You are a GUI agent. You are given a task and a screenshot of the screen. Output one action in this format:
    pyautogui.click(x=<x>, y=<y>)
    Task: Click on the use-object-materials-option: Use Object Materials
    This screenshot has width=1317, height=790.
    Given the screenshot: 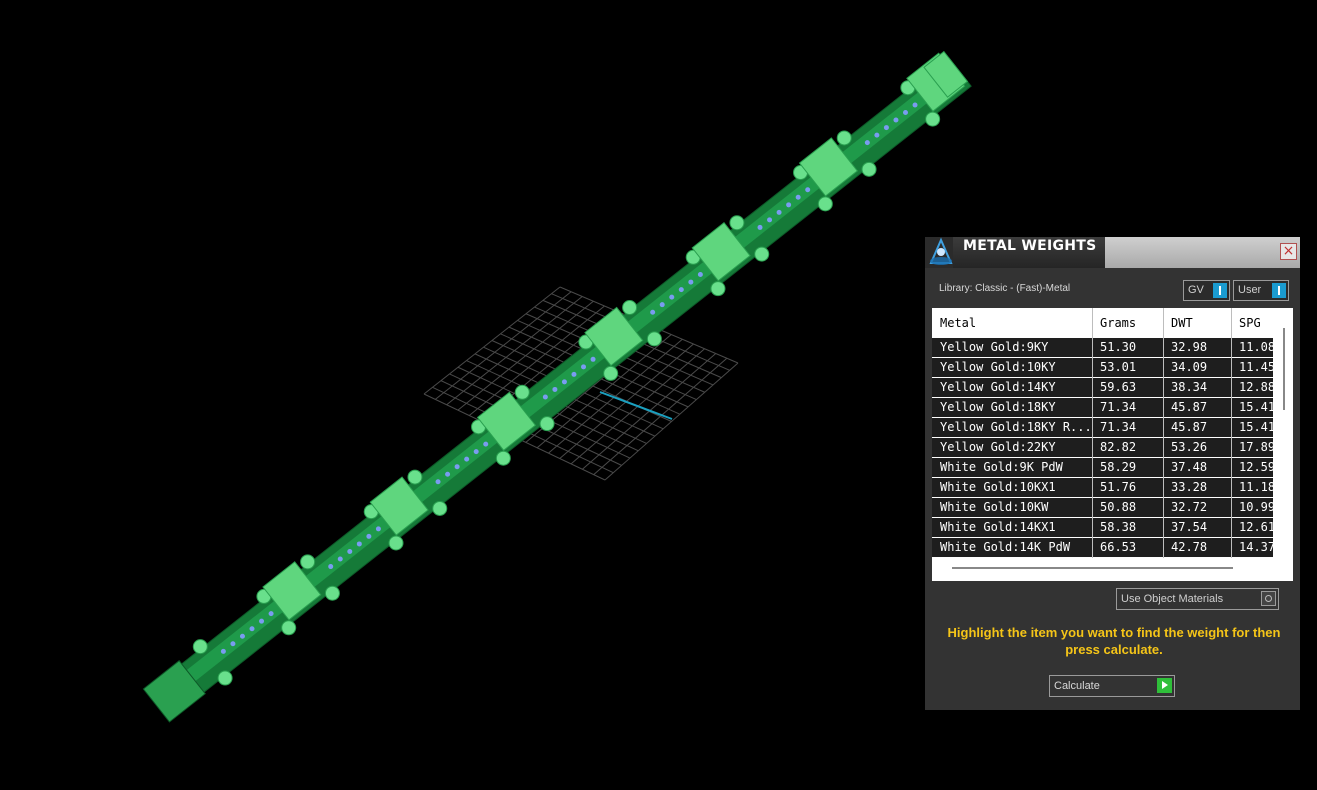 What is the action you would take?
    pyautogui.click(x=1197, y=599)
    